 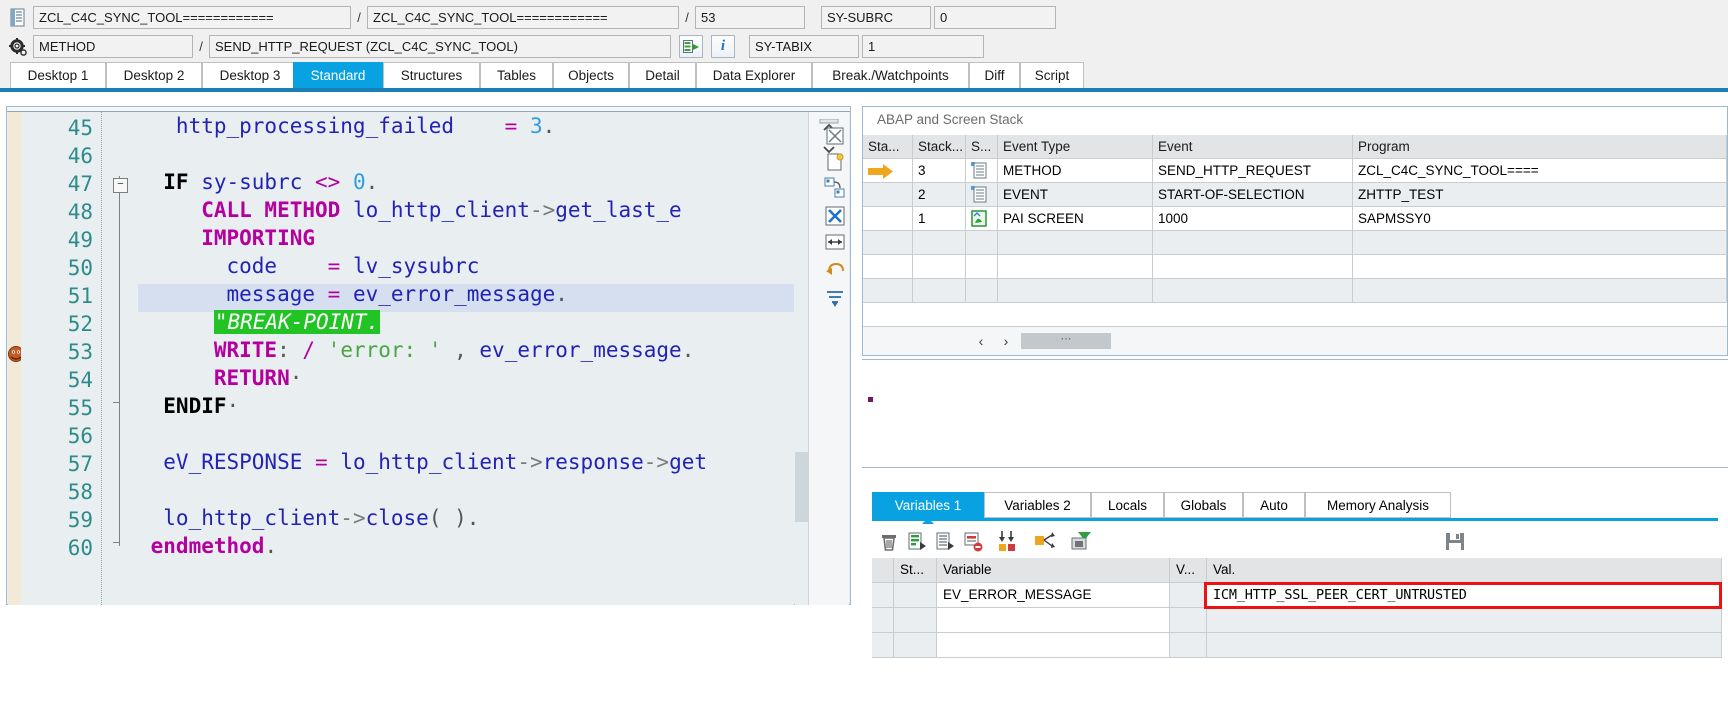 What do you see at coordinates (754, 75) in the screenshot?
I see `tab-data-explorer: Data Explorer` at bounding box center [754, 75].